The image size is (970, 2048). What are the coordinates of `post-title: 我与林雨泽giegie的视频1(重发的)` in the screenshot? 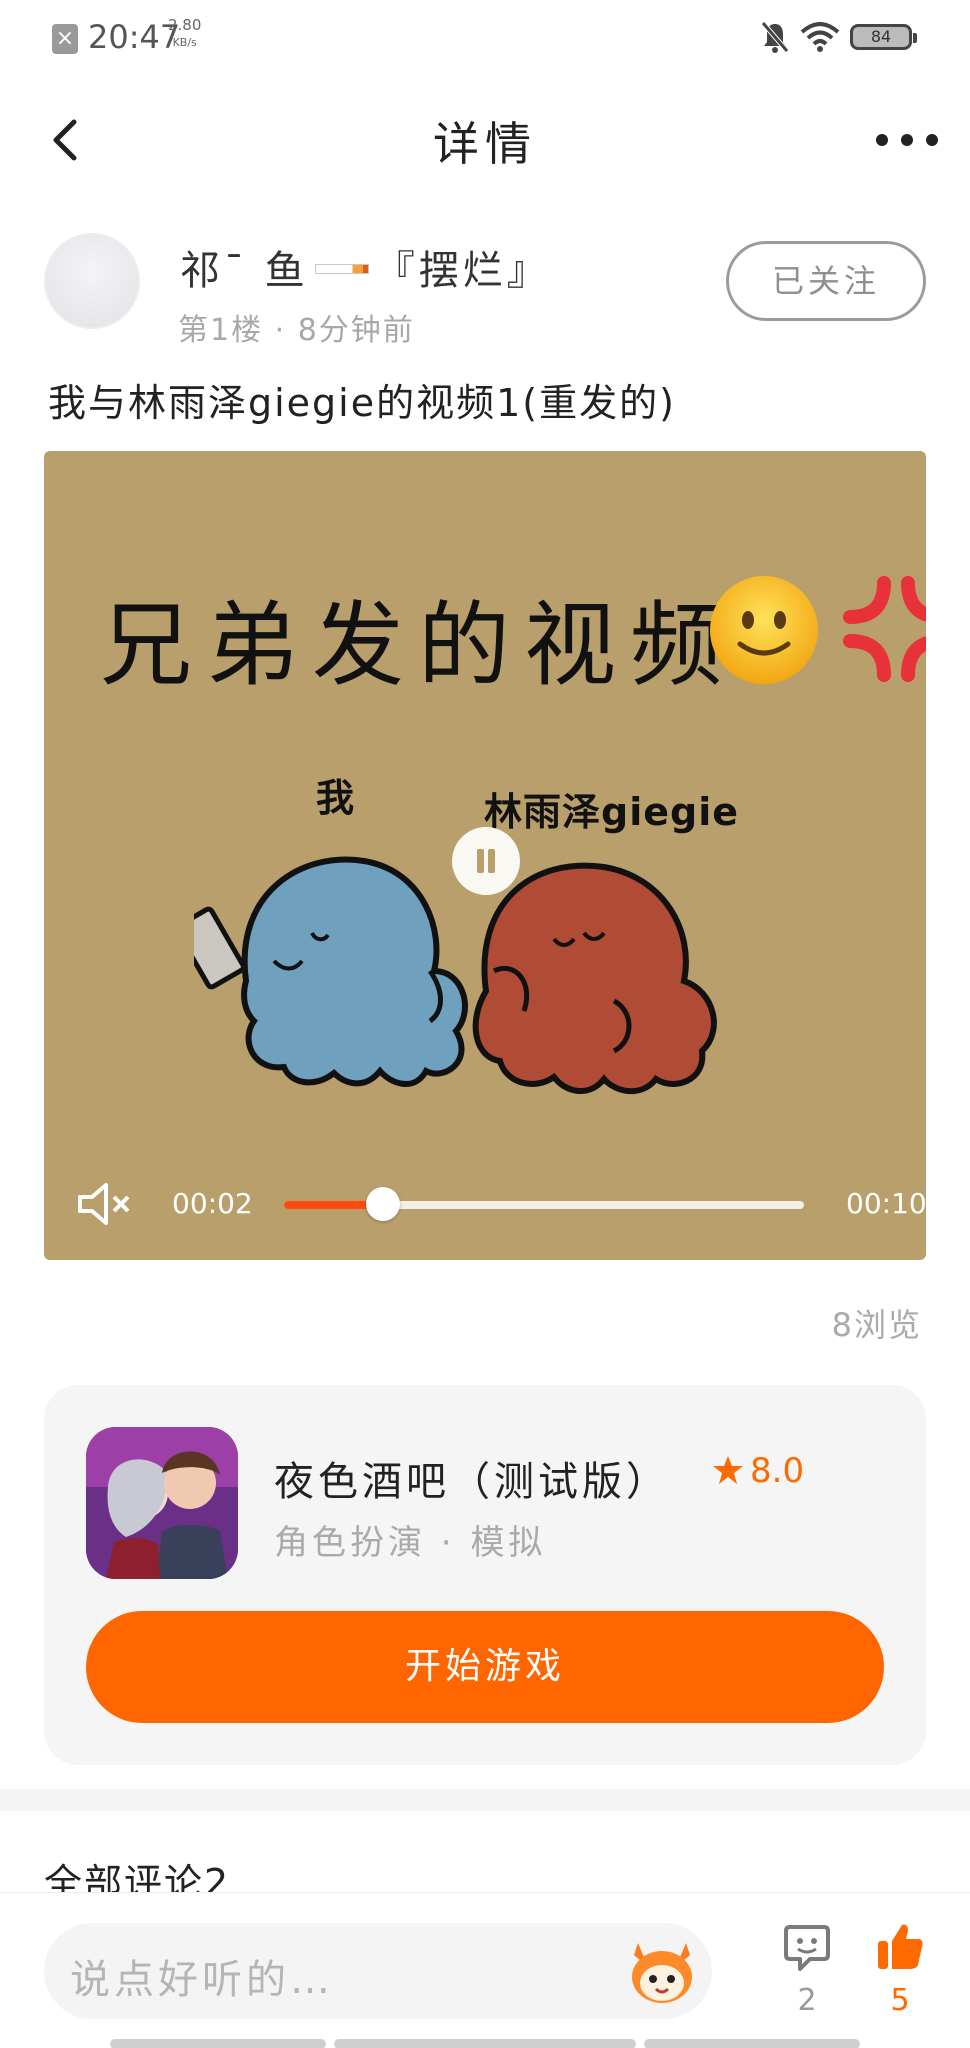 It's located at (362, 403).